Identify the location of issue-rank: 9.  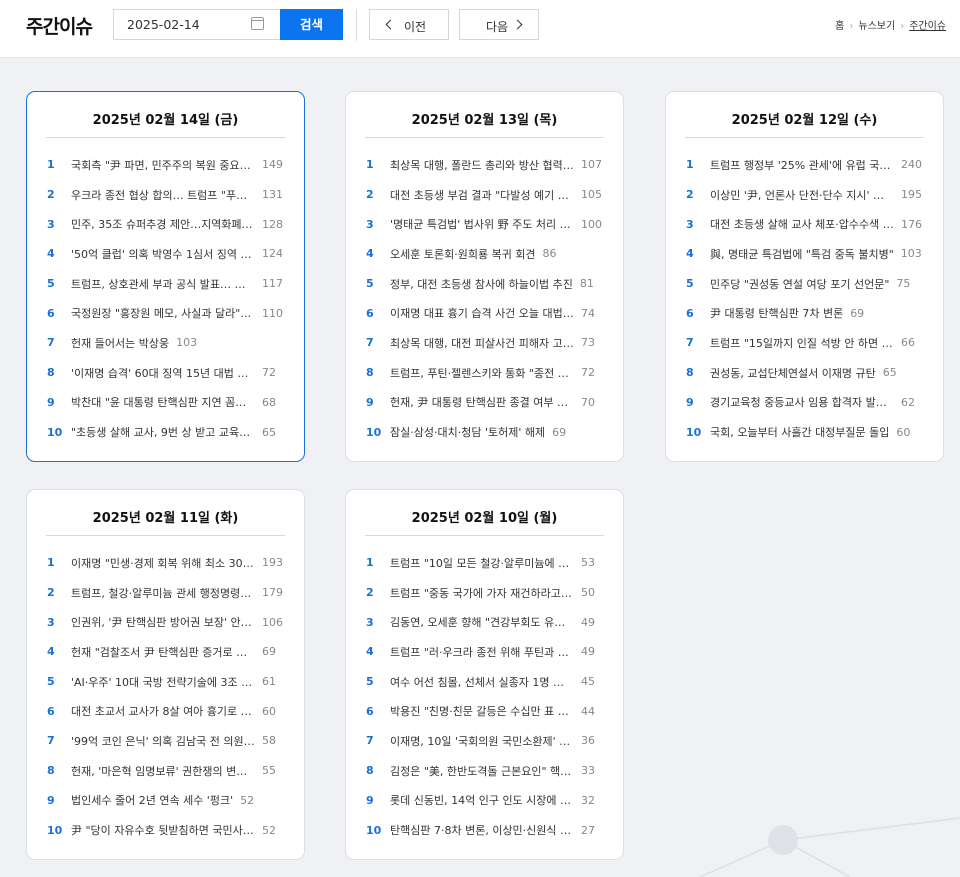
(51, 800).